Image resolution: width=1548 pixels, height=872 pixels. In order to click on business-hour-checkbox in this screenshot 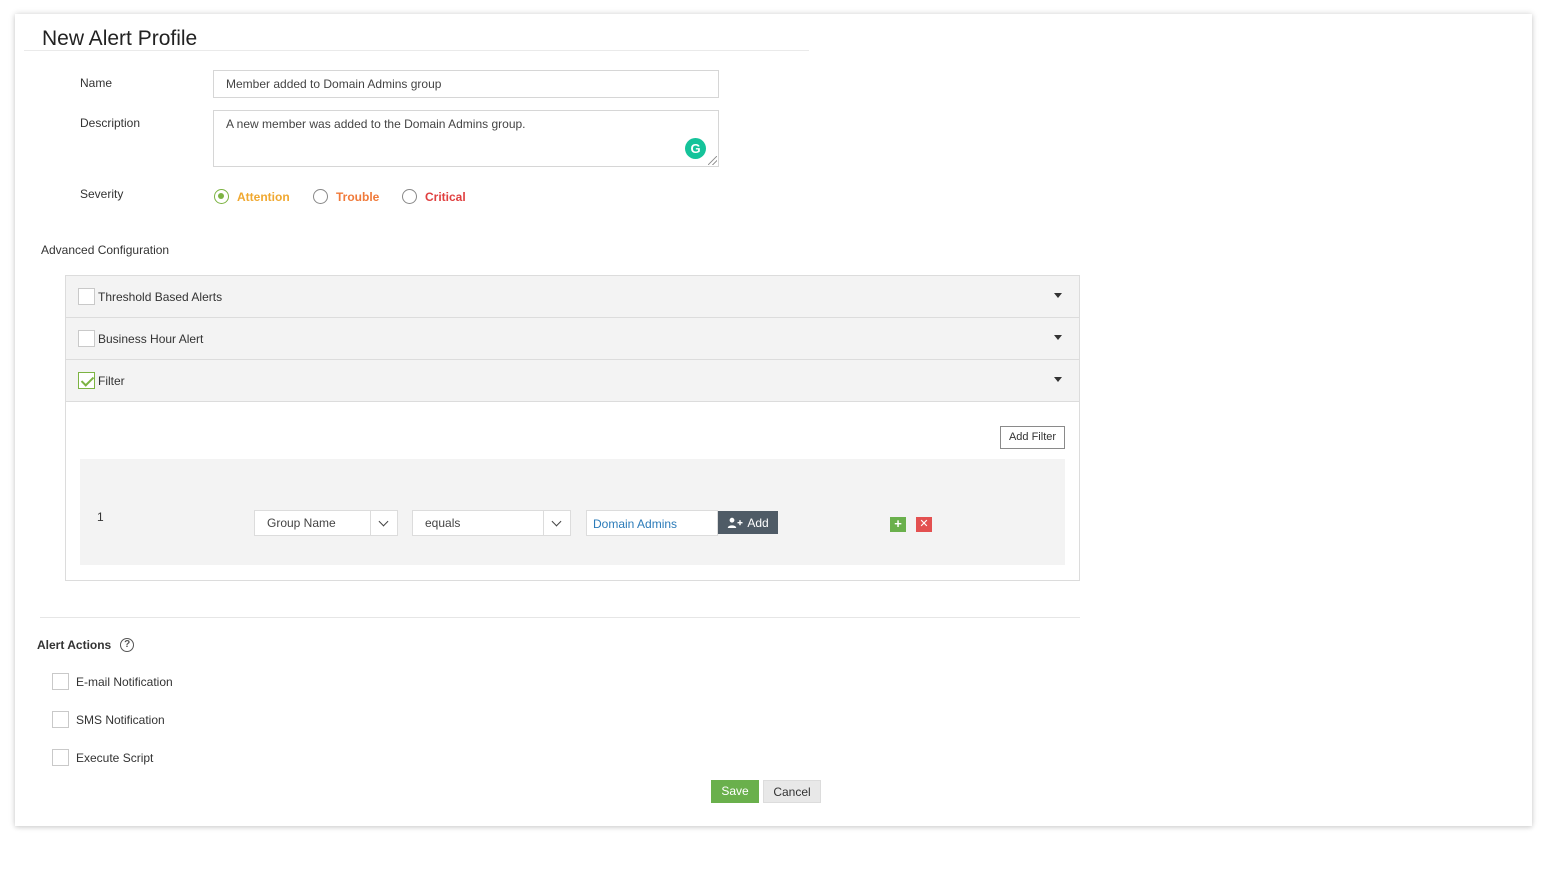, I will do `click(86, 338)`.